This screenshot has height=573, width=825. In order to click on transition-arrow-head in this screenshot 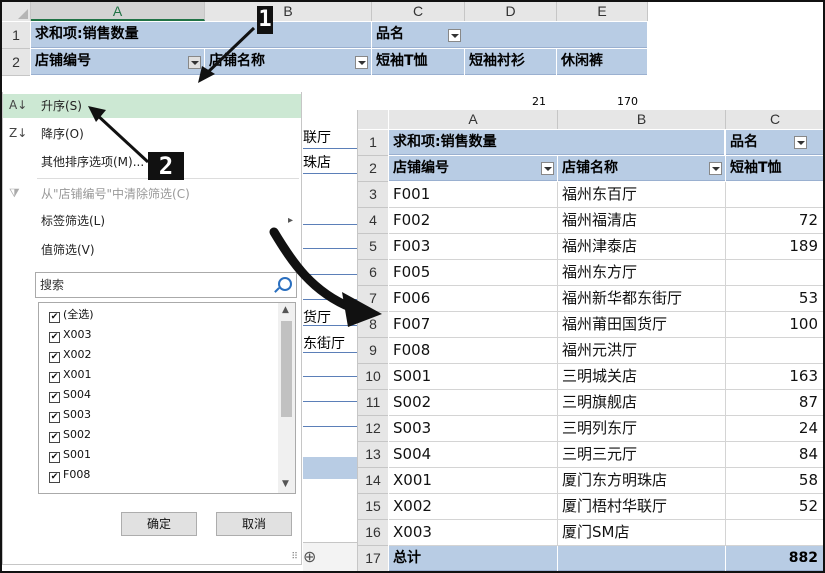, I will do `click(362, 309)`.